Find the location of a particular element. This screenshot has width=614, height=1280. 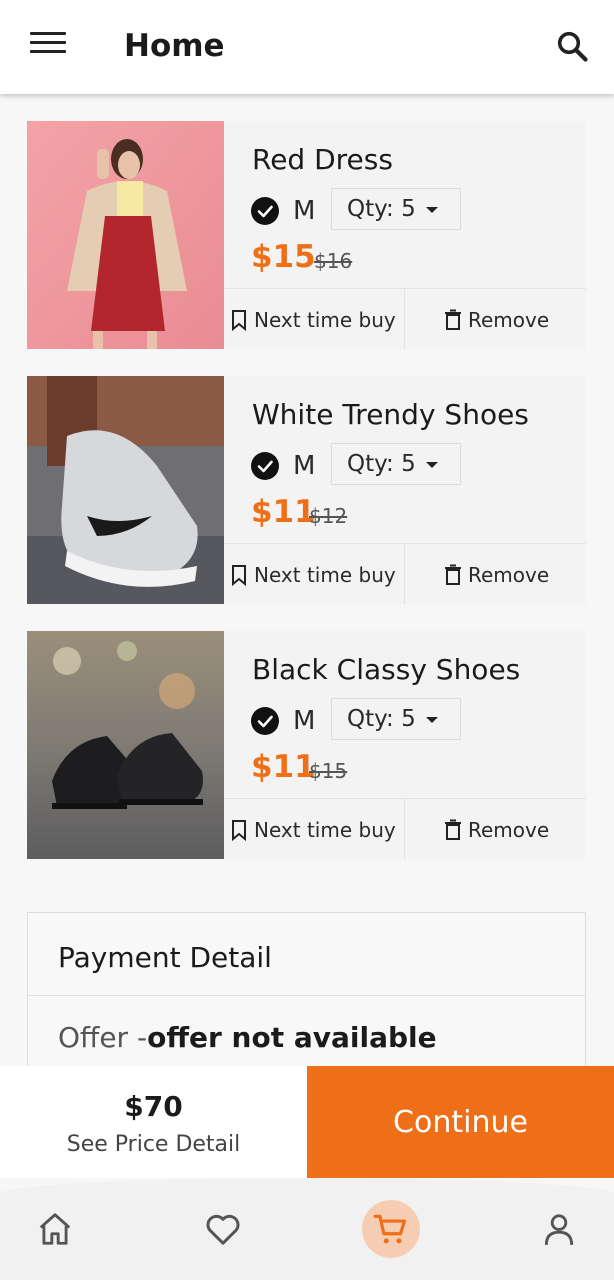

offer-value: offer not available is located at coordinates (292, 1037).